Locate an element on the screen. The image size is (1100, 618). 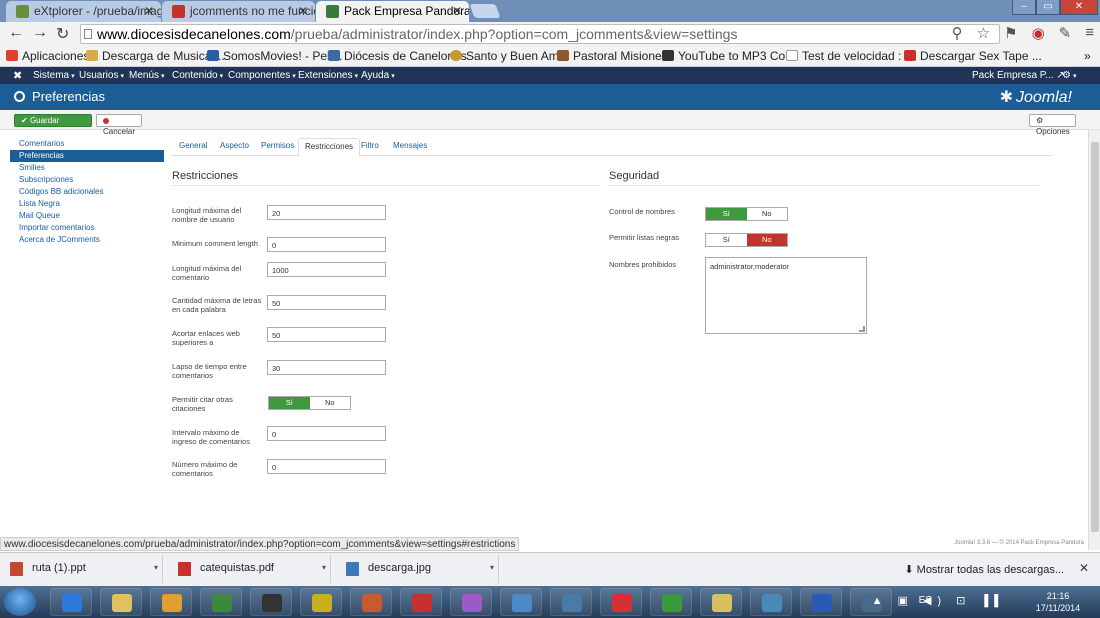
bookmark-item: Diócesis de Canelones is located at coordinates (397, 56).